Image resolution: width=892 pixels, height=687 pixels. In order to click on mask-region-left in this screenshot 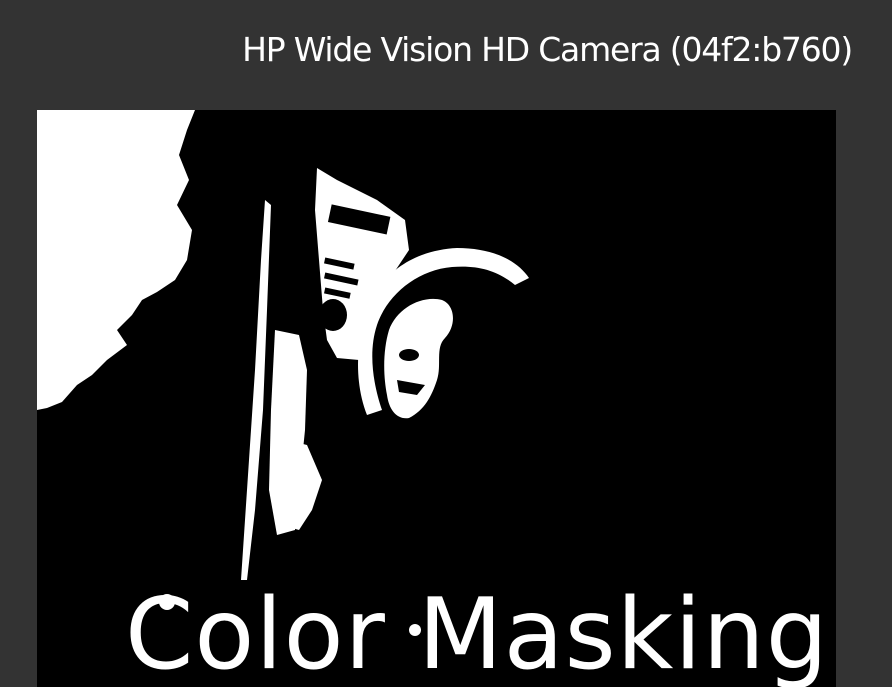, I will do `click(116, 260)`.